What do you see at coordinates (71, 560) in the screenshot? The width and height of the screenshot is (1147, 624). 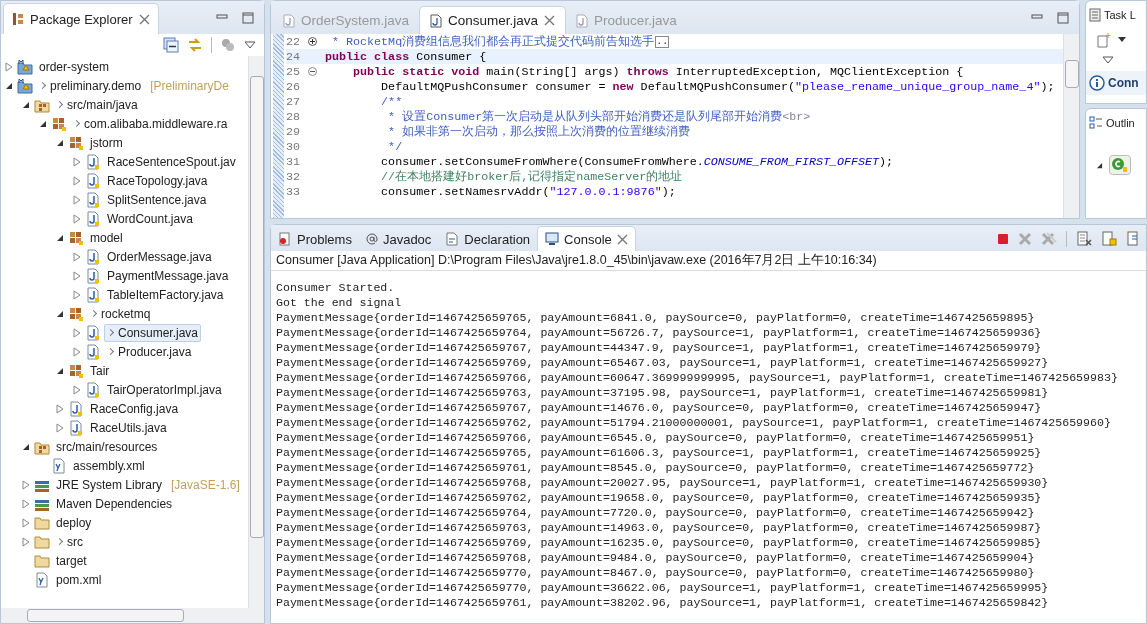 I see `tree-item: target` at bounding box center [71, 560].